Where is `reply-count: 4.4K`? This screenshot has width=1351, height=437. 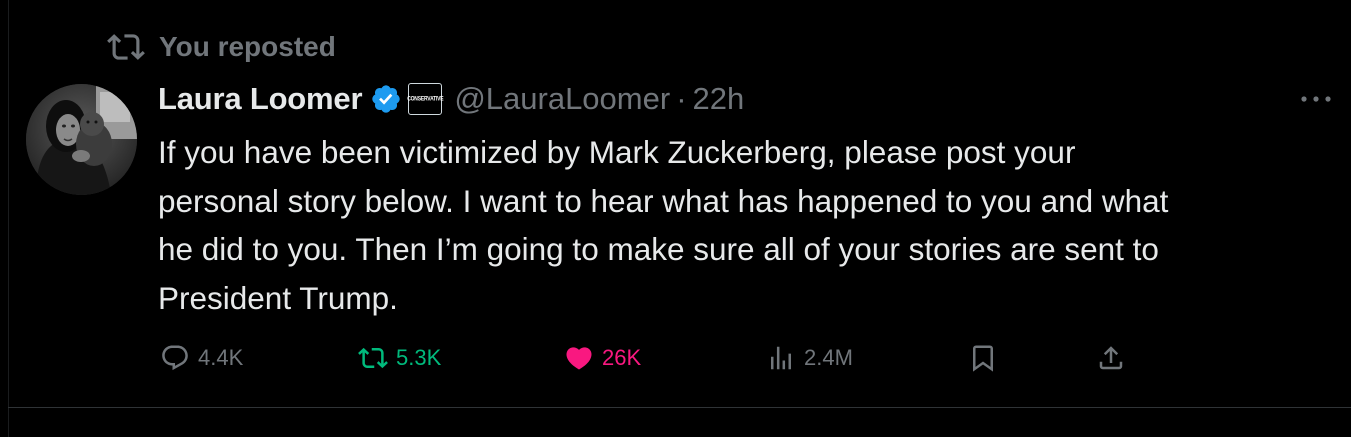 reply-count: 4.4K is located at coordinates (221, 357).